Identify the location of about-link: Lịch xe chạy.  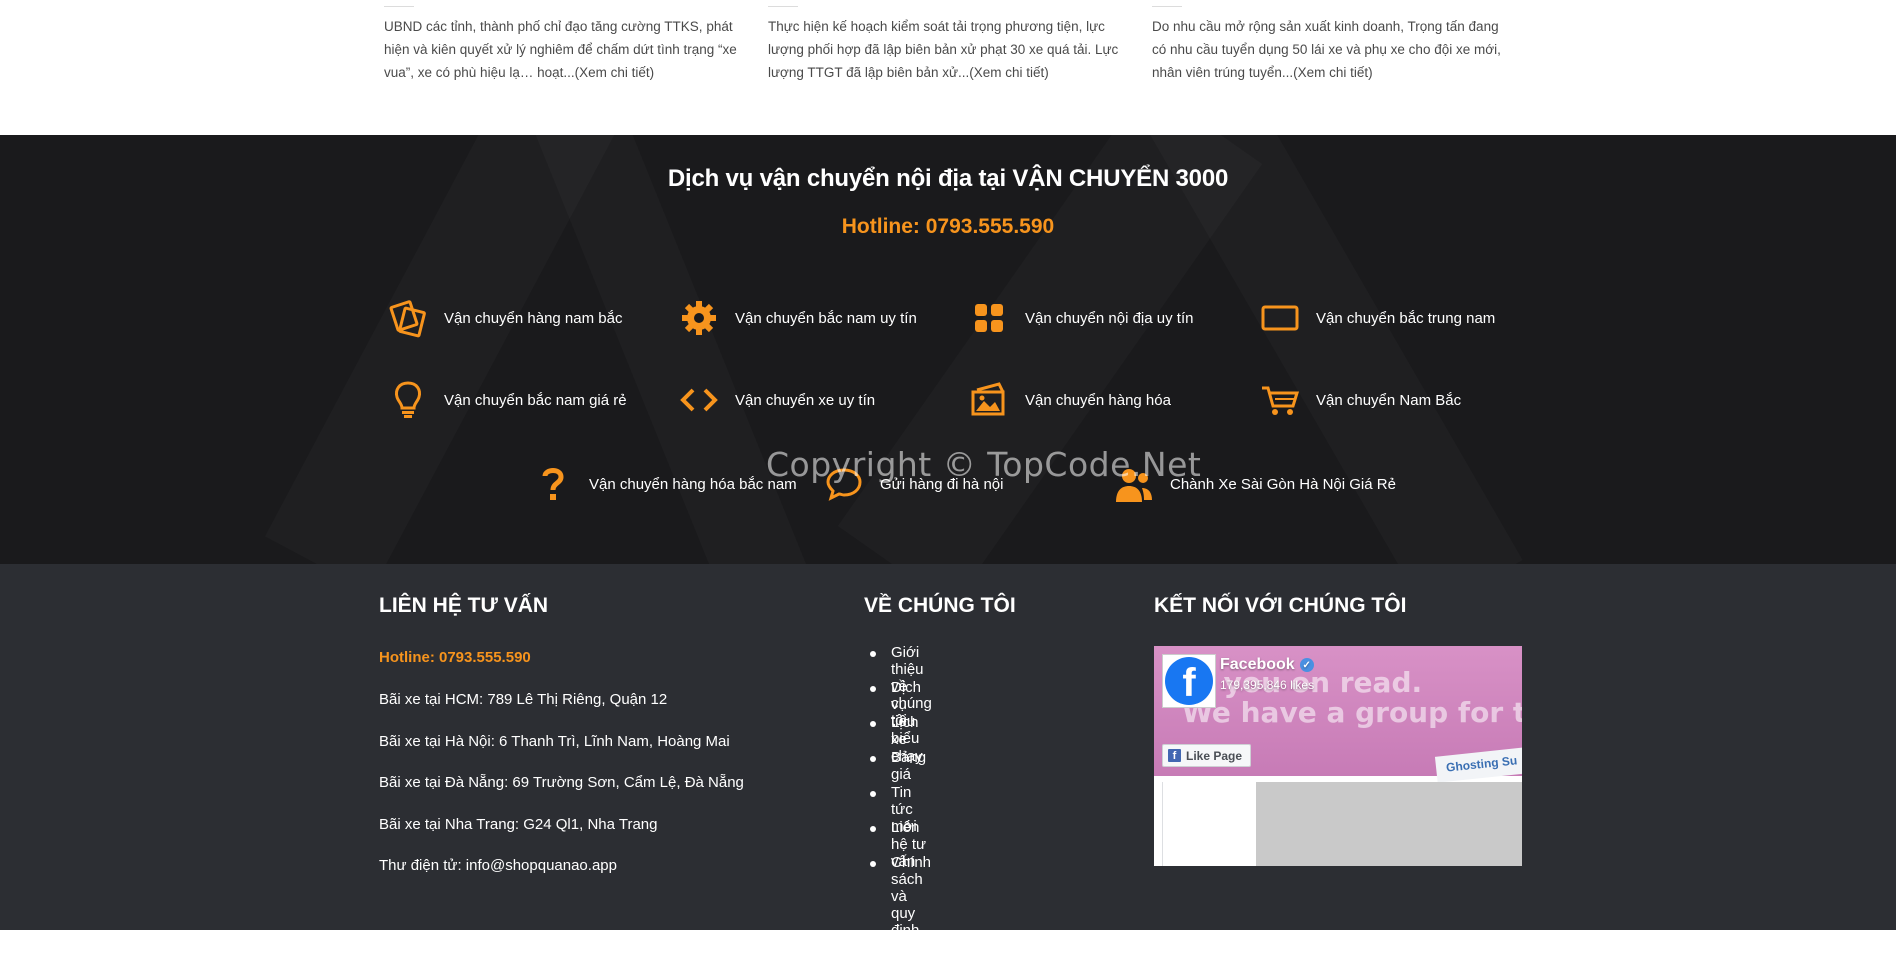
(898, 739).